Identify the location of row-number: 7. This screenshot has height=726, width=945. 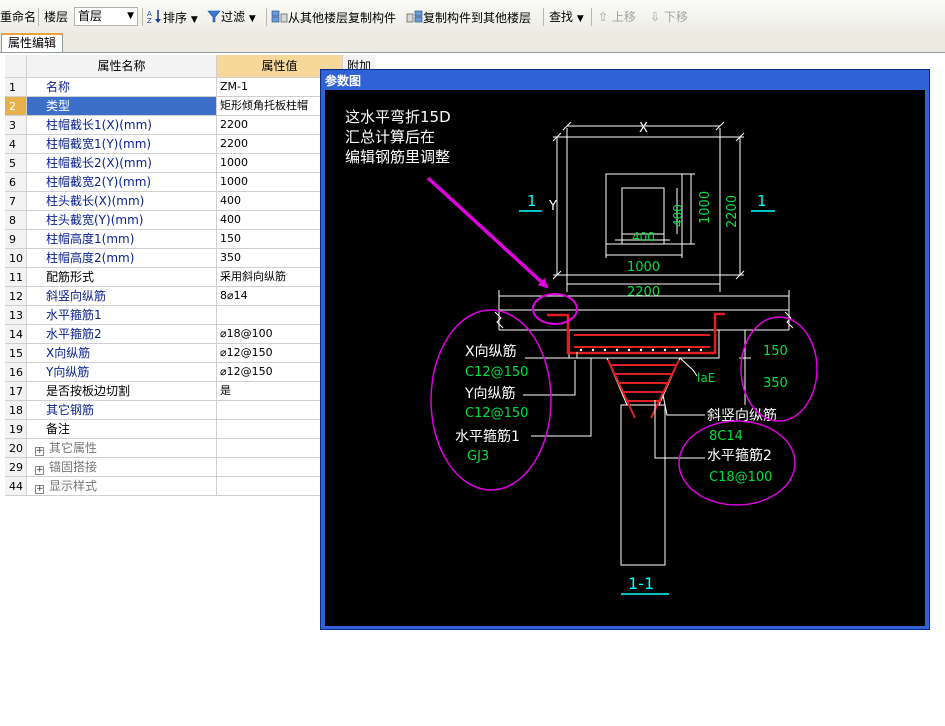
(16, 201).